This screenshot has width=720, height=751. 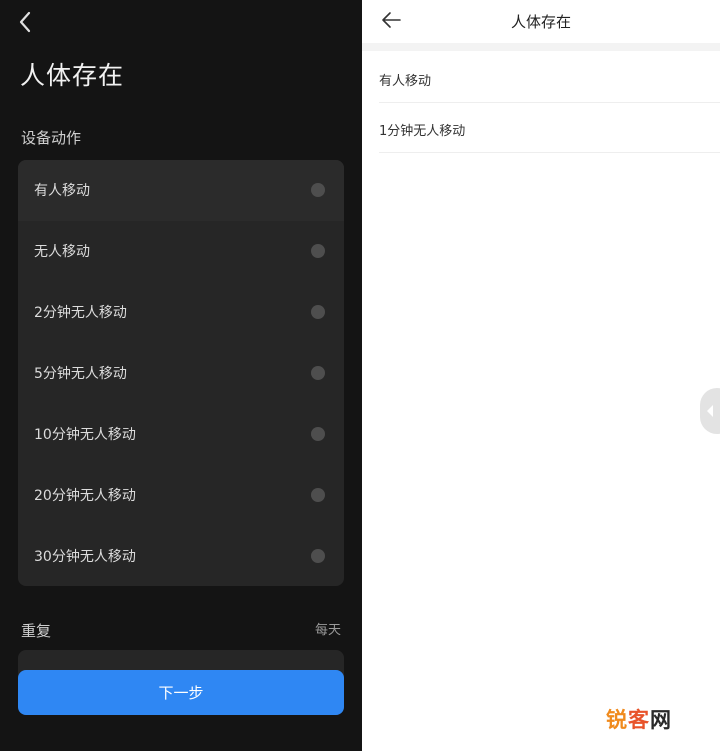 I want to click on section-label-device-action: 设备动作, so click(x=51, y=138).